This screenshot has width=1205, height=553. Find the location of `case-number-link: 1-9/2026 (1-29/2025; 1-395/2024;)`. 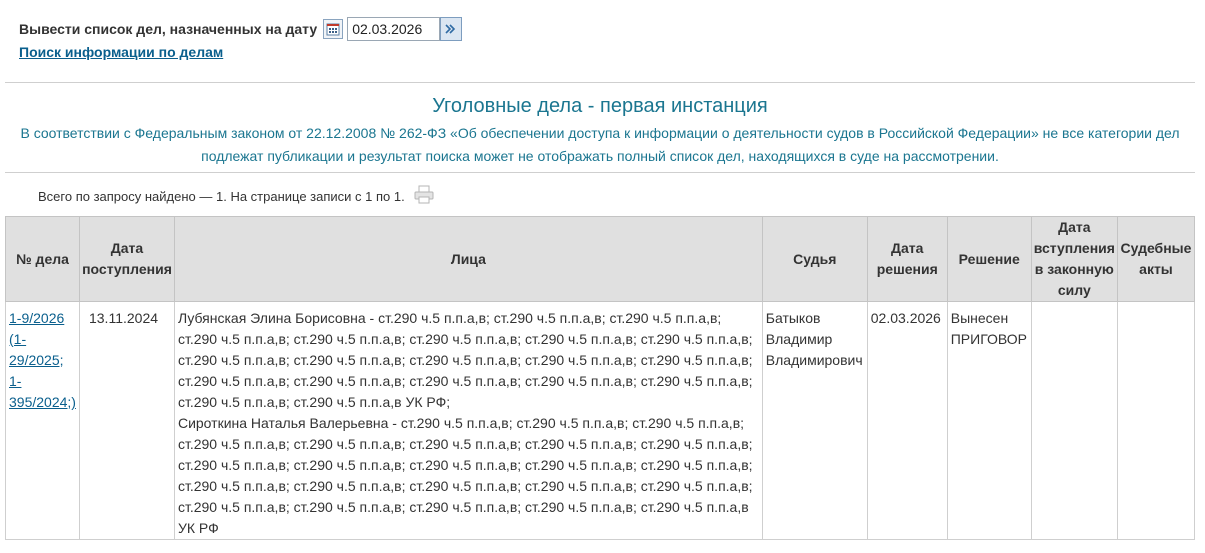

case-number-link: 1-9/2026 (1-29/2025; 1-395/2024;) is located at coordinates (42, 360).